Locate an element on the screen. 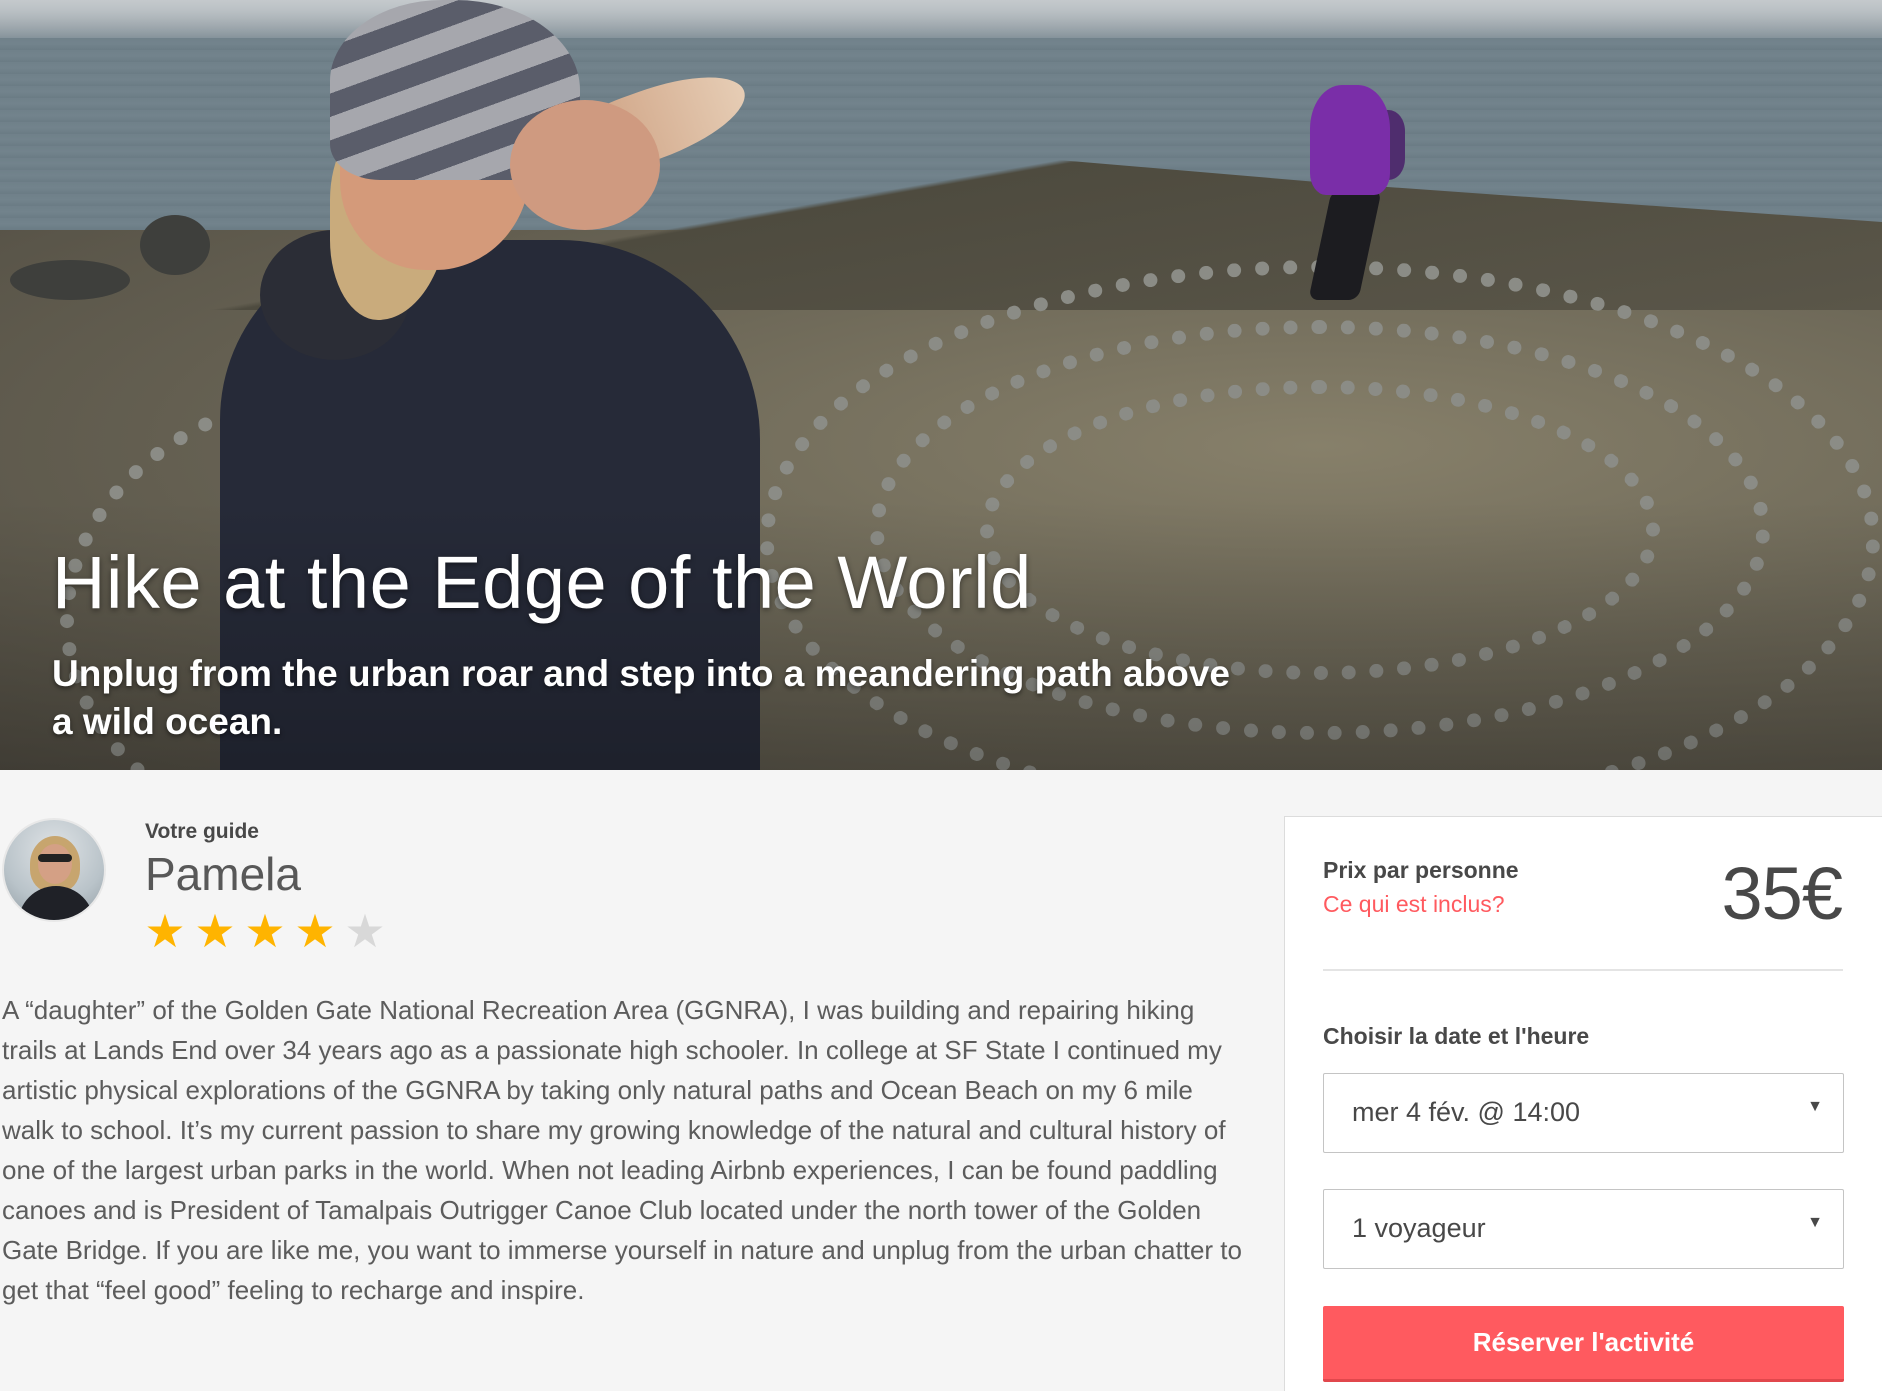 This screenshot has height=1391, width=1882. divider is located at coordinates (1583, 970).